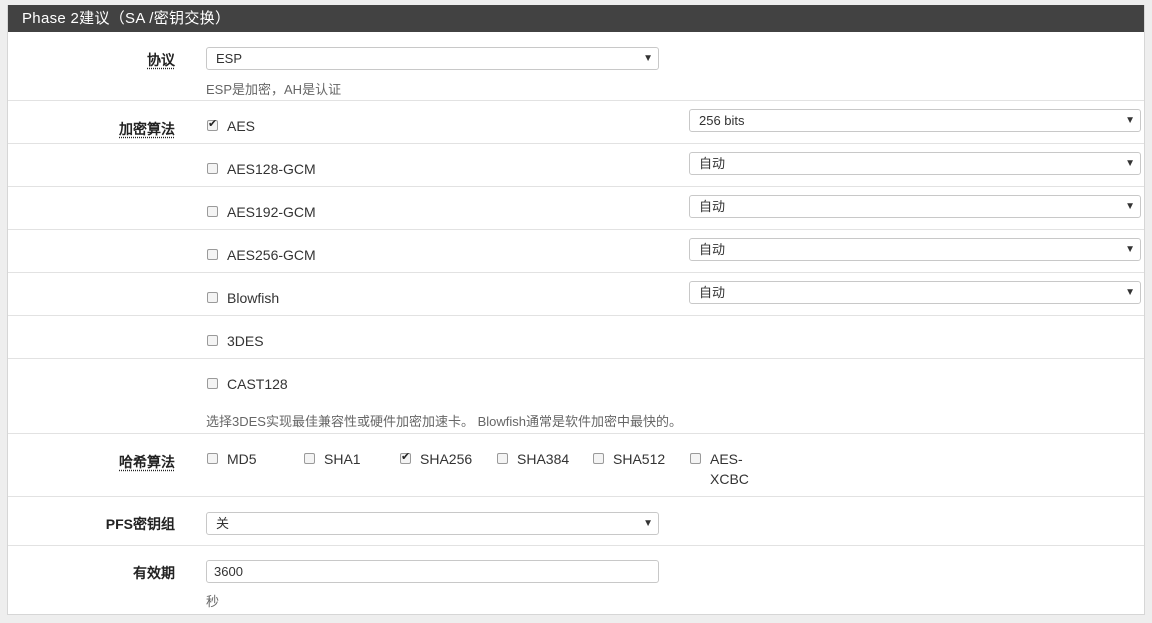  I want to click on aes-xcbc-label-line1: AES-, so click(726, 459).